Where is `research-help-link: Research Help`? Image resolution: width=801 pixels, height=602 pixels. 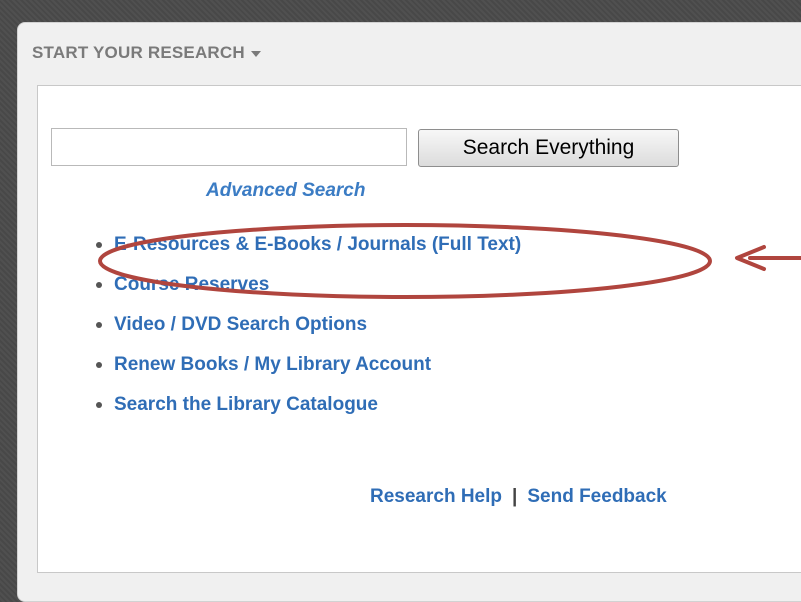 research-help-link: Research Help is located at coordinates (436, 496).